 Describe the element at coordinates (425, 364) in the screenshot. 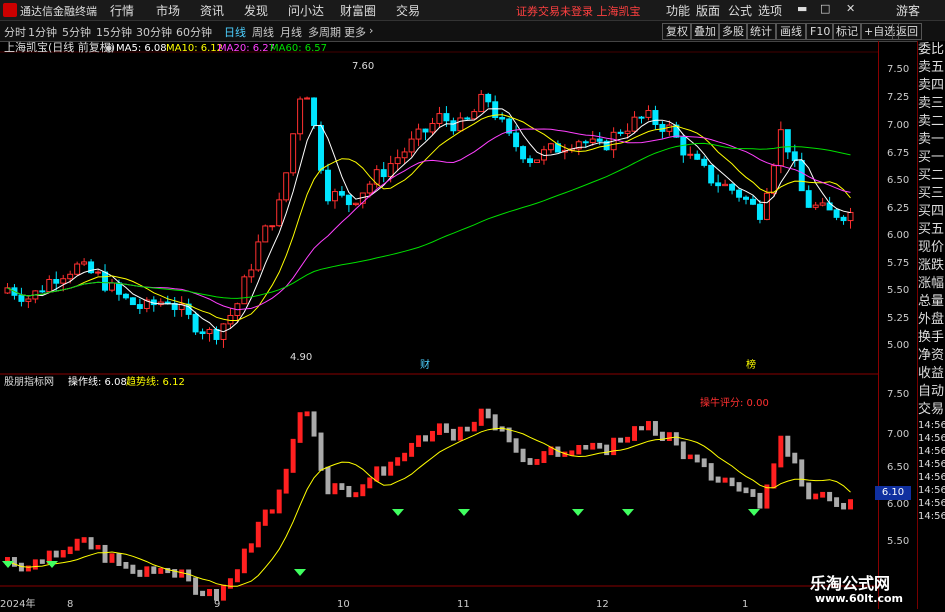

I see `event-marker-finance: 财` at that location.